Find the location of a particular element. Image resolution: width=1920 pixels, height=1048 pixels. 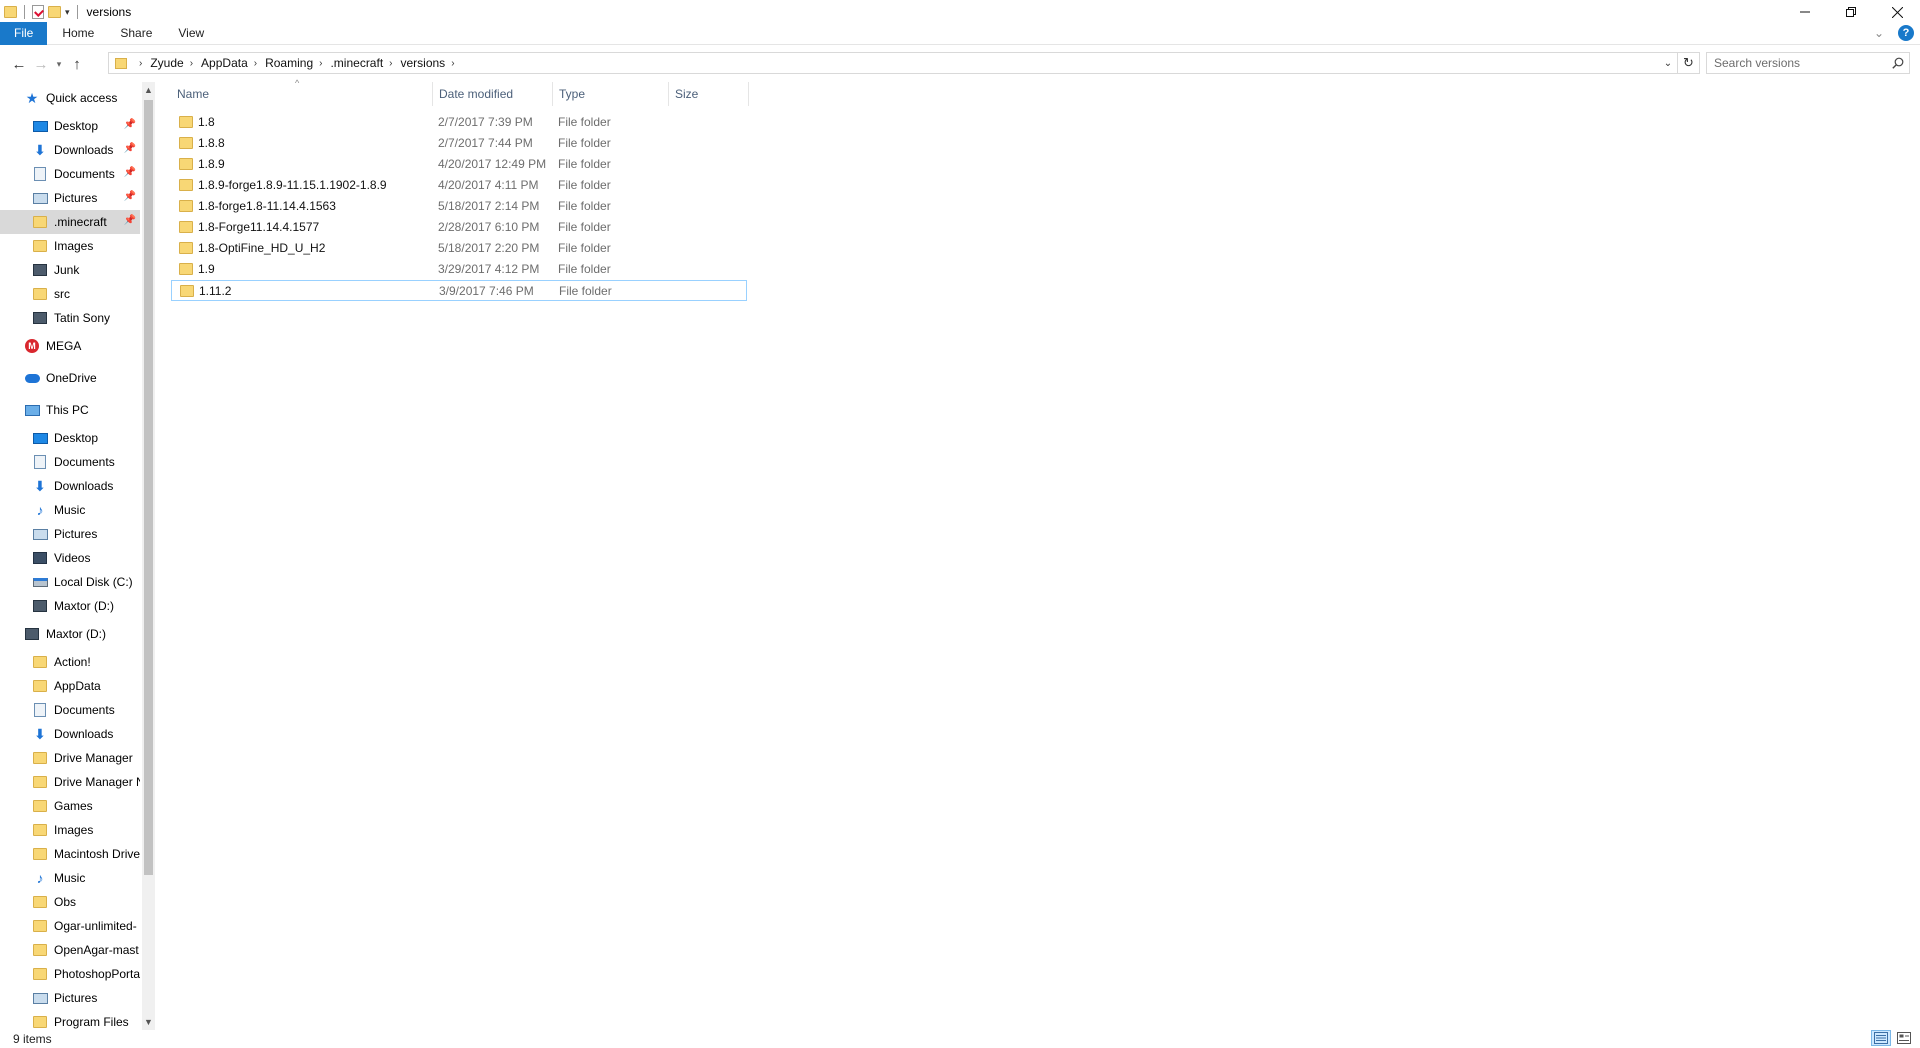

nav-pc-music: ♪ Music is located at coordinates (70, 510).